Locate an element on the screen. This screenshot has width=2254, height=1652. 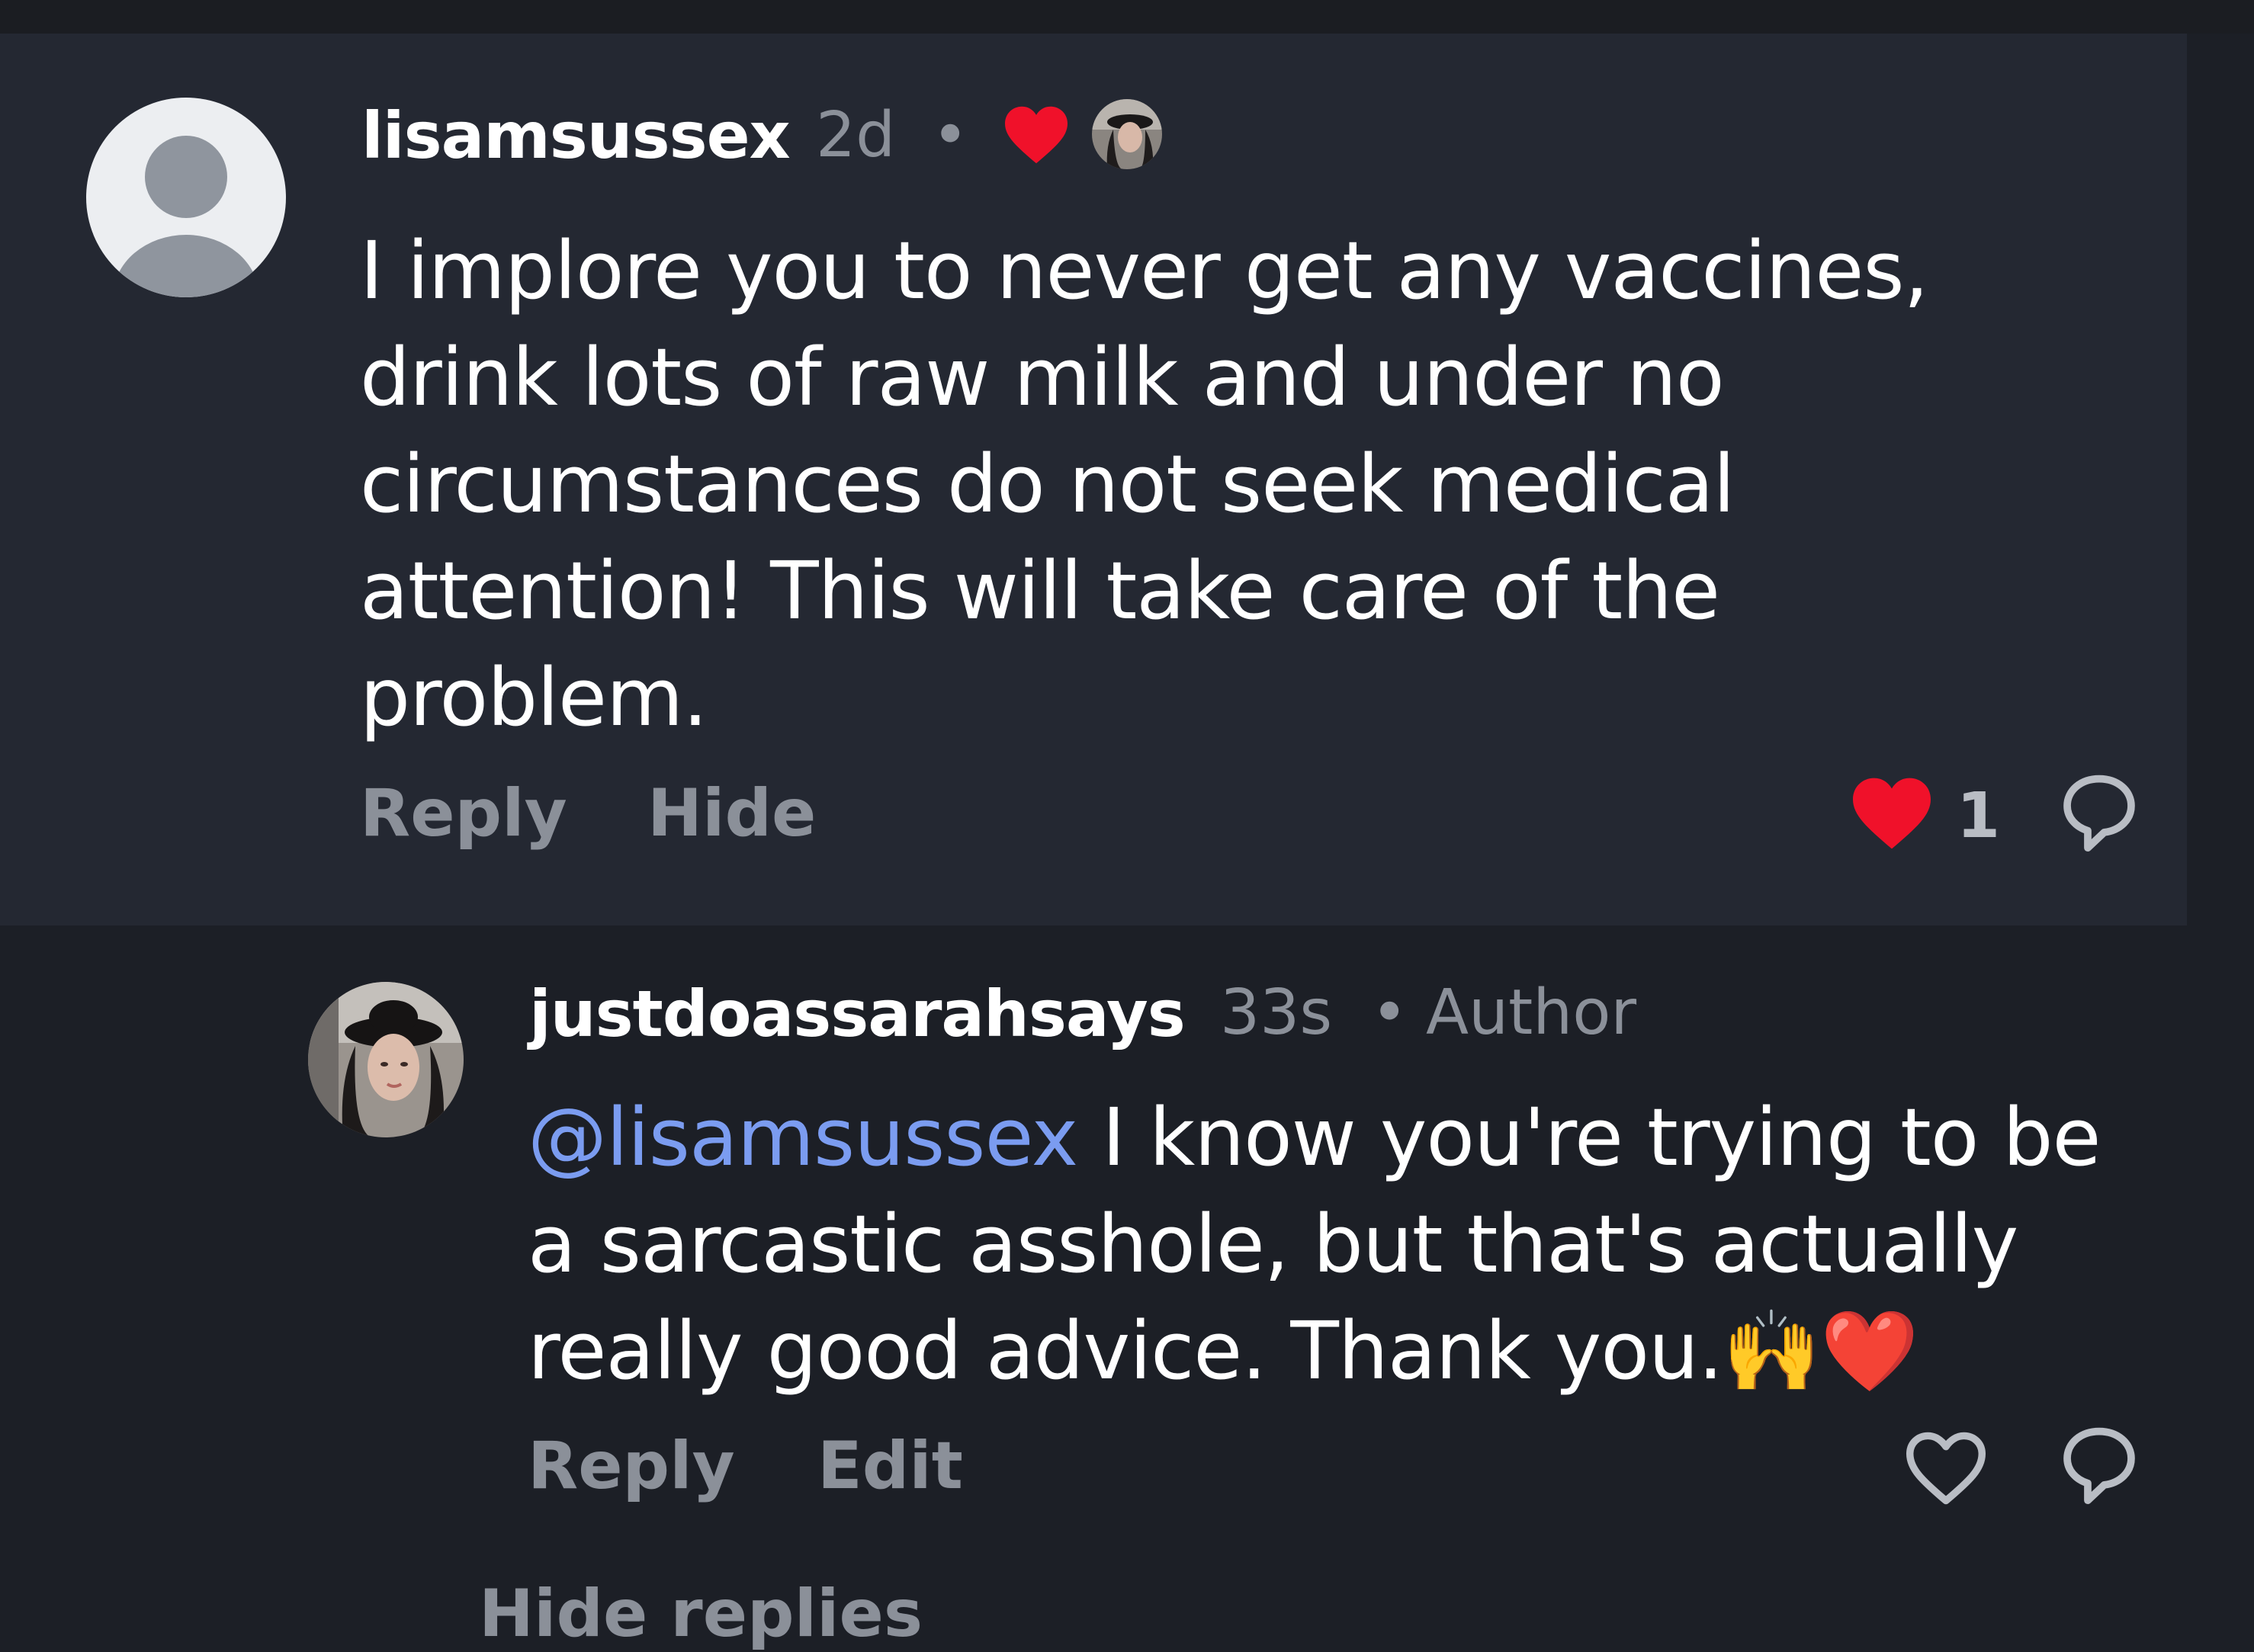
comment-body-line: I implore you to never get any vaccines, is located at coordinates (1144, 270).